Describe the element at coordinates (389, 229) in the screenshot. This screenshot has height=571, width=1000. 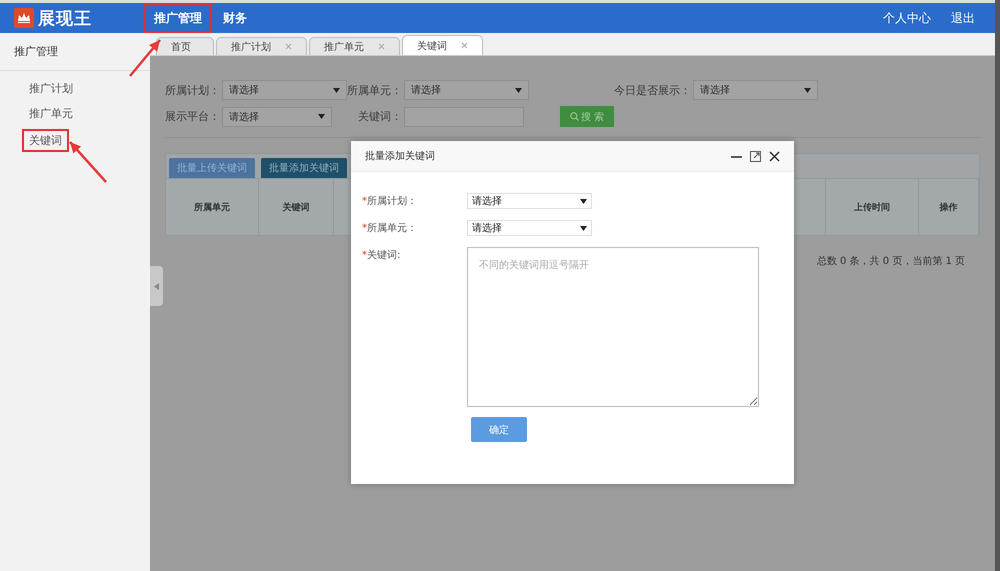
I see `form-label: *所属单元：` at that location.